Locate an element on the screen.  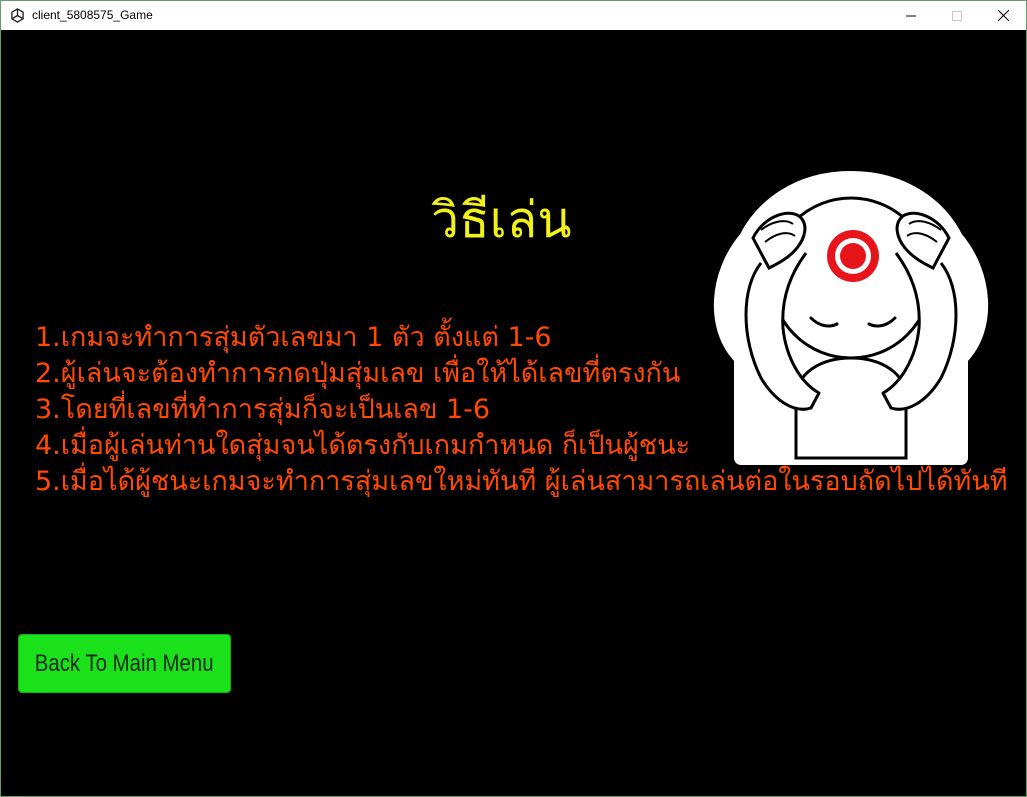
close-icon is located at coordinates (1003, 15).